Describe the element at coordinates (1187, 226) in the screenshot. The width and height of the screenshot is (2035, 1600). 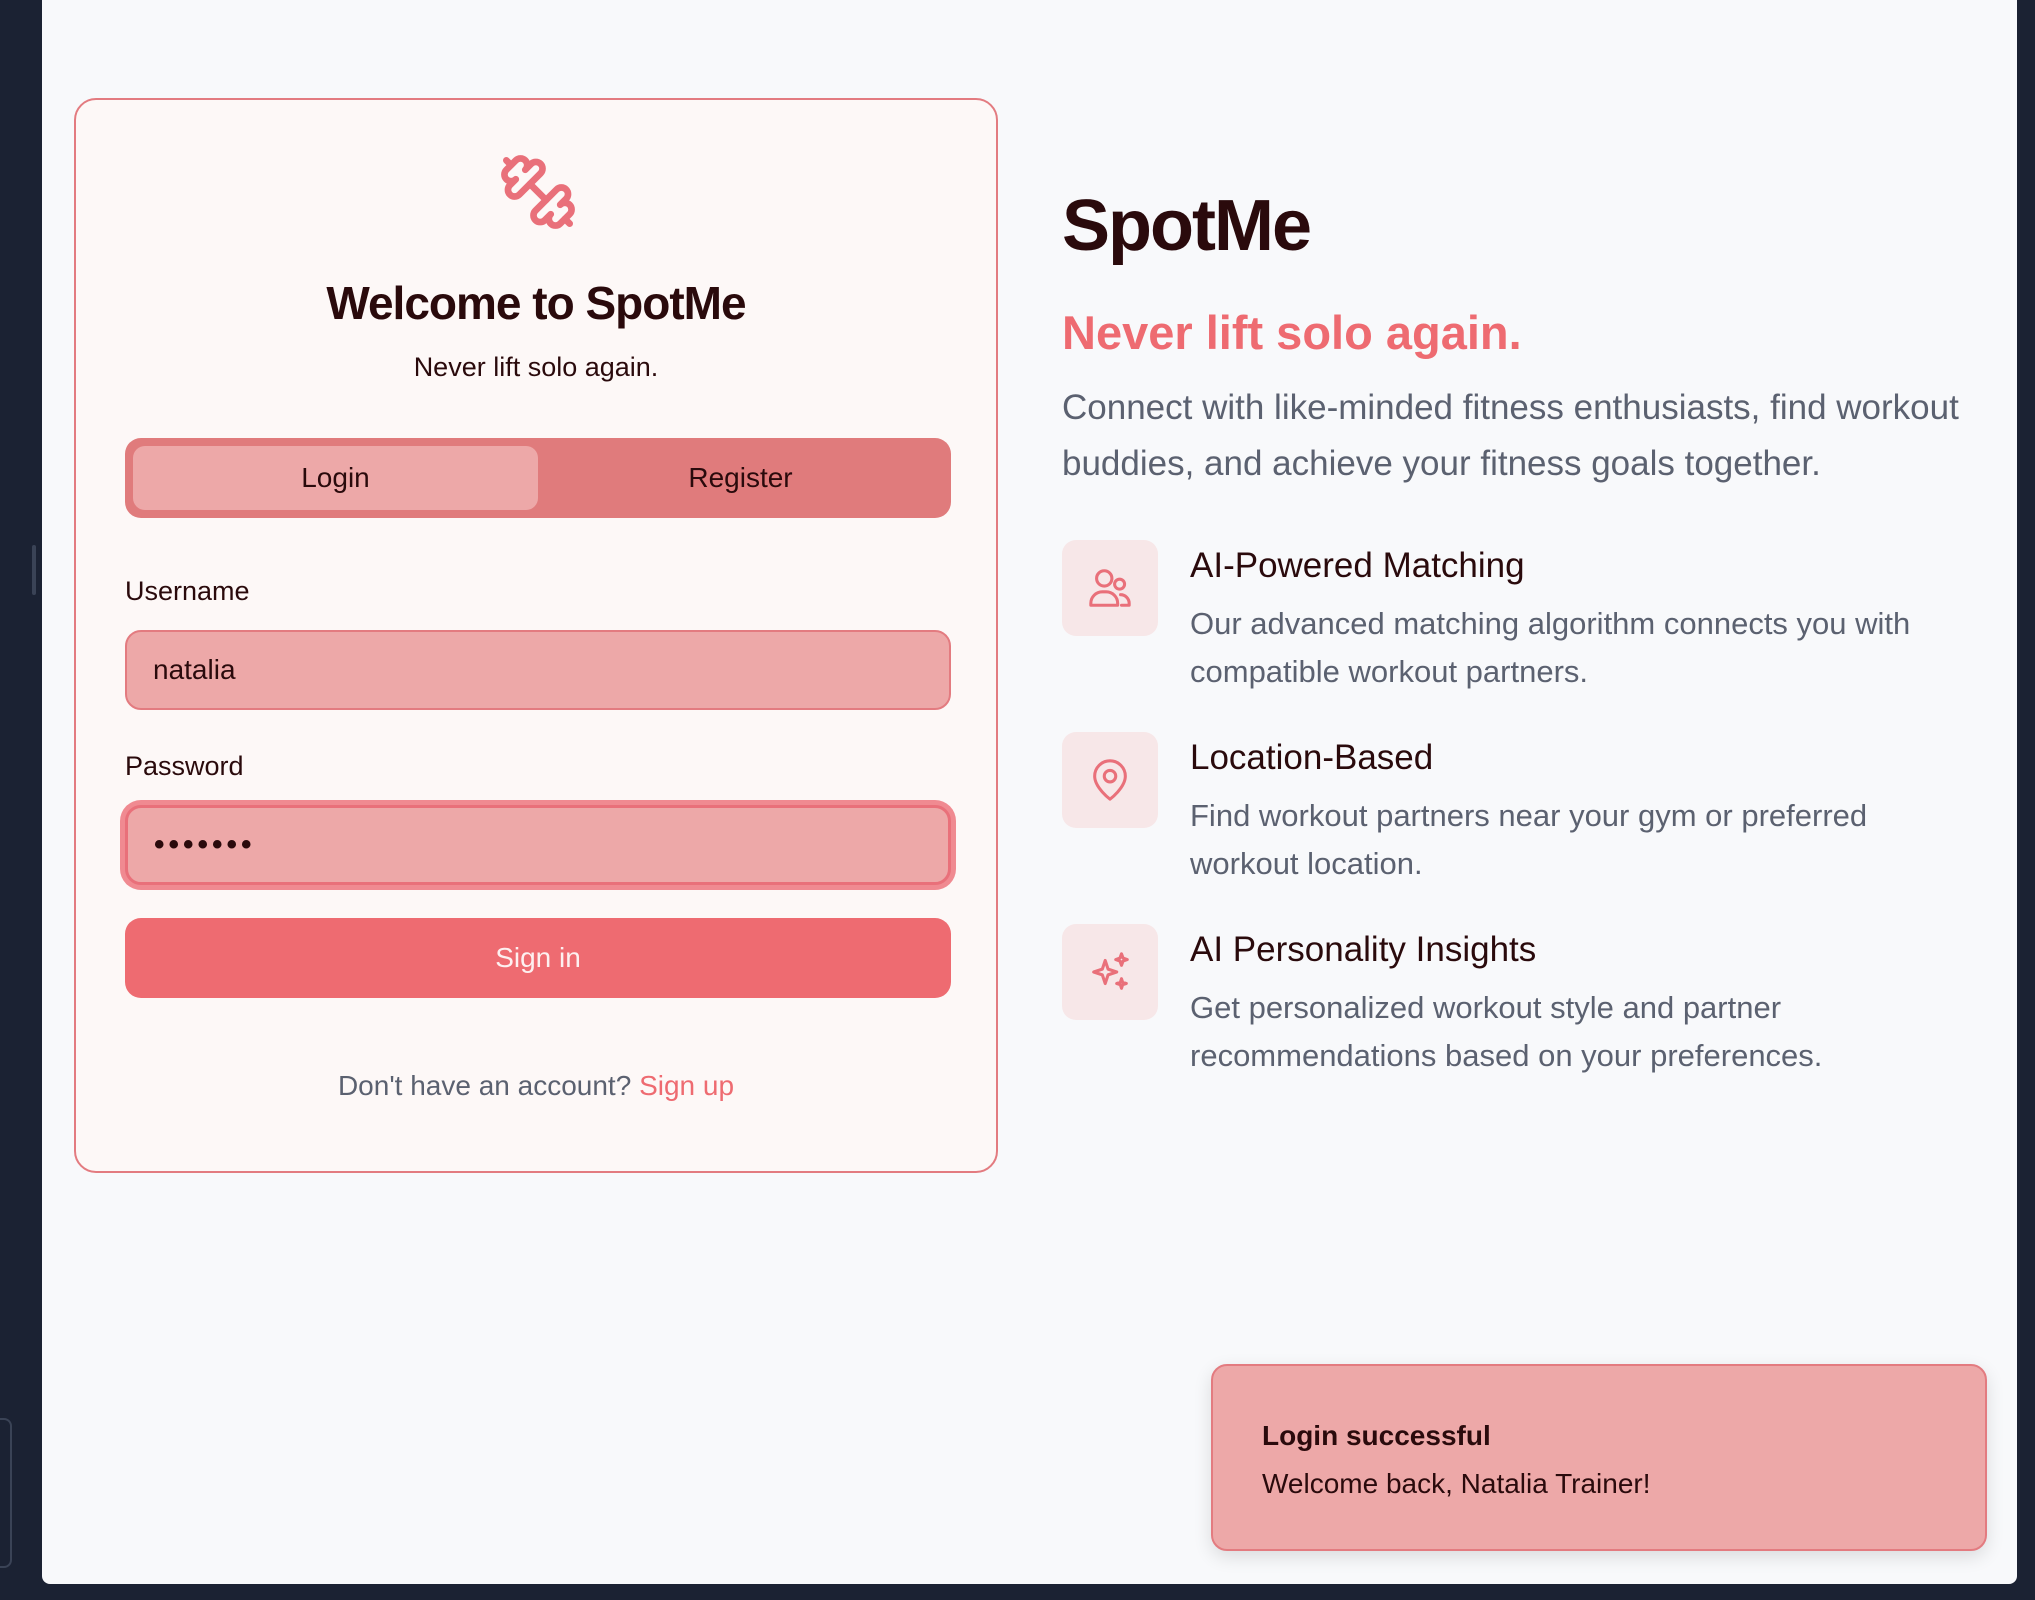
I see `brand-title: SpotMe` at that location.